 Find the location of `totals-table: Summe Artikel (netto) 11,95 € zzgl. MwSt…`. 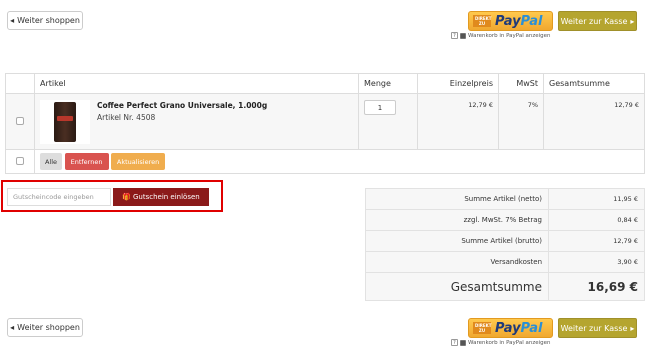

totals-table: Summe Artikel (netto) 11,95 € zzgl. MwSt… is located at coordinates (505, 244).